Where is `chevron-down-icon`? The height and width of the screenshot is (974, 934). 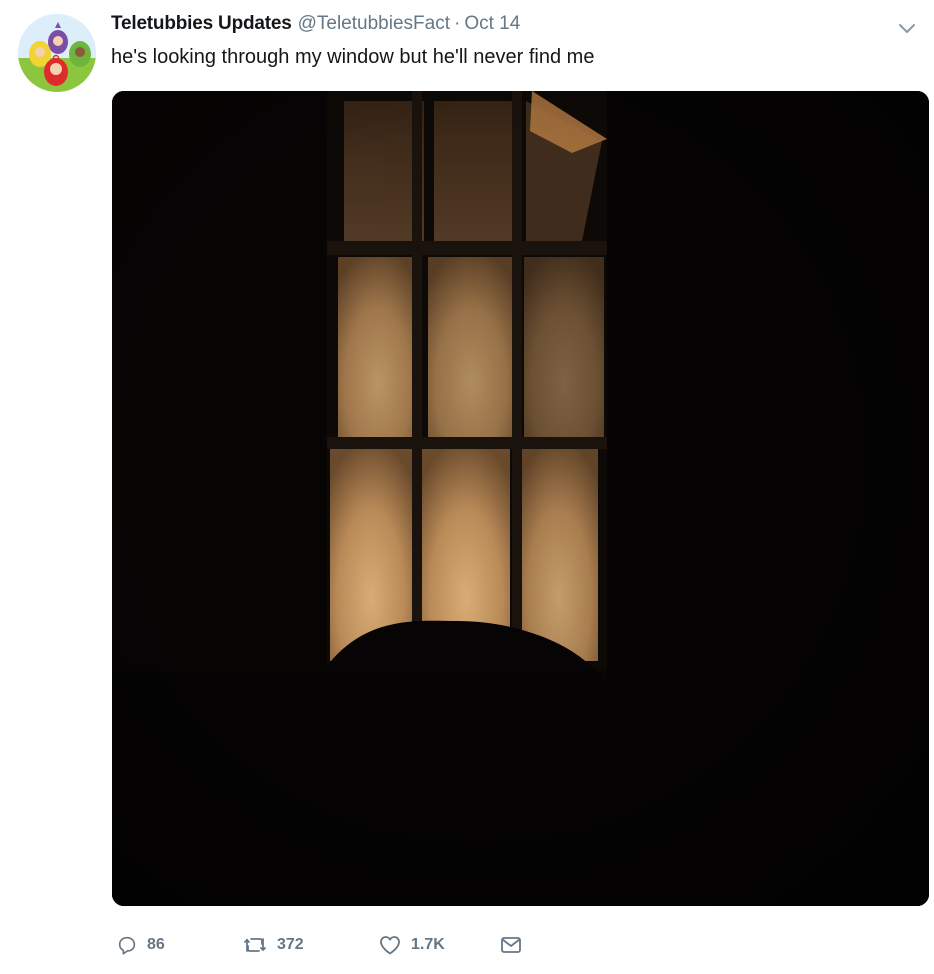 chevron-down-icon is located at coordinates (907, 28).